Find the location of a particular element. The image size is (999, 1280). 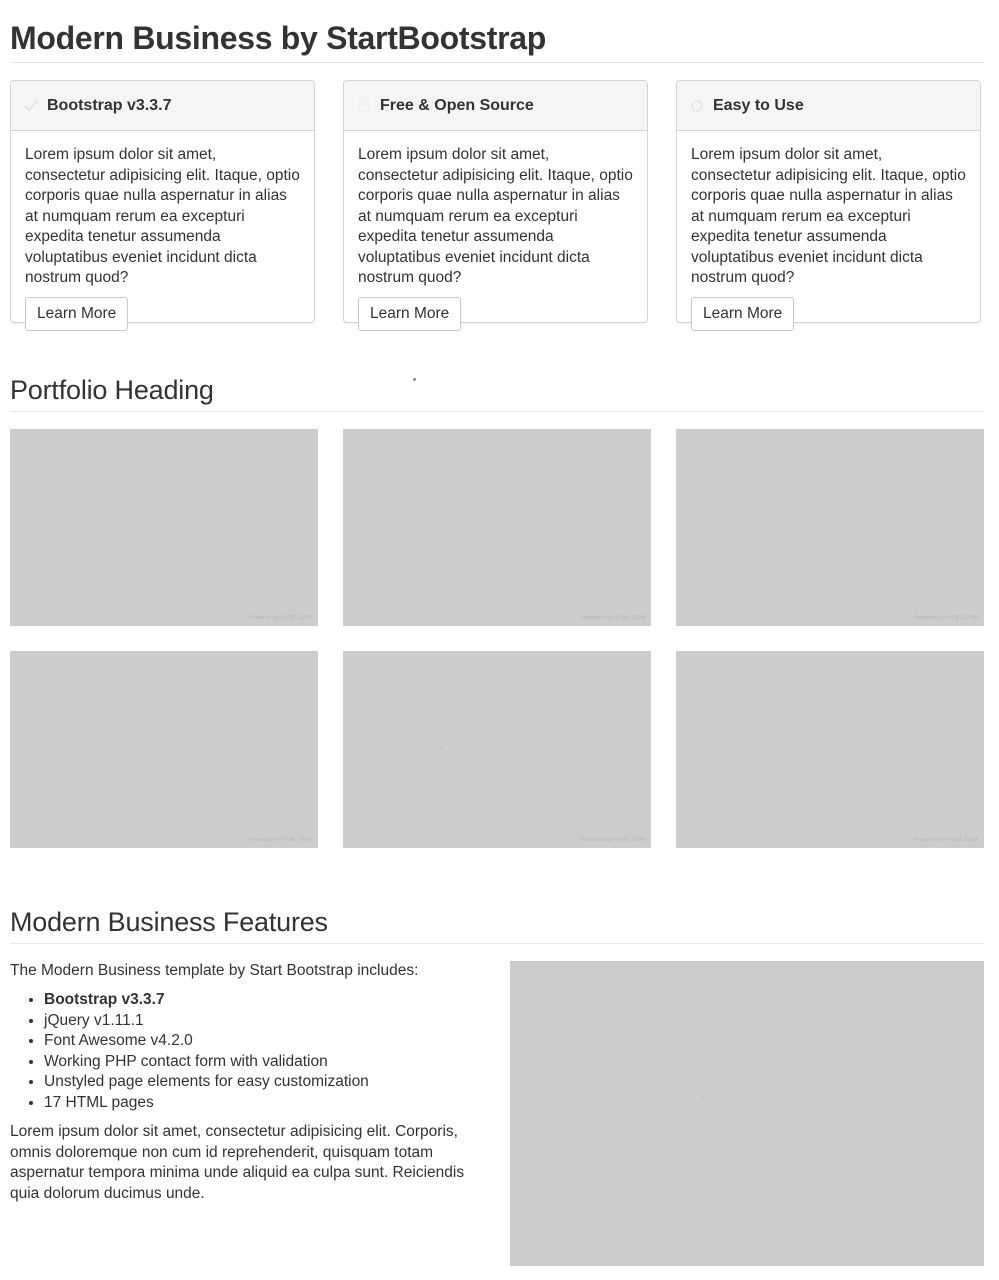

list-item: Font Awesome v4.2.0 is located at coordinates (206, 1041).